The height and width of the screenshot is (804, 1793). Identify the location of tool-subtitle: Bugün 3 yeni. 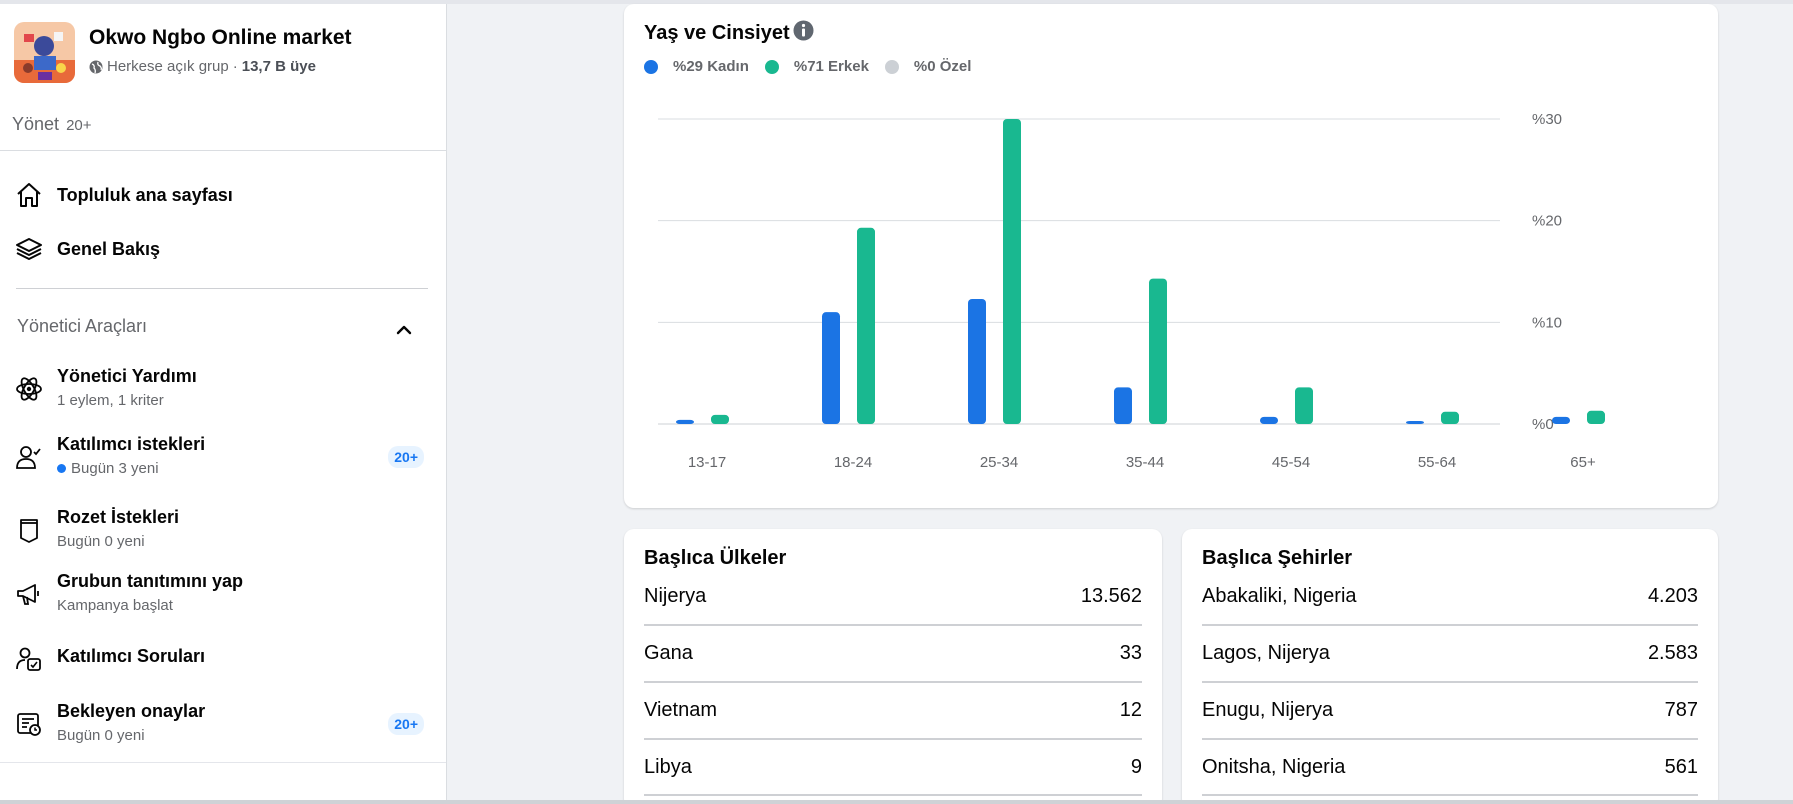
(115, 468).